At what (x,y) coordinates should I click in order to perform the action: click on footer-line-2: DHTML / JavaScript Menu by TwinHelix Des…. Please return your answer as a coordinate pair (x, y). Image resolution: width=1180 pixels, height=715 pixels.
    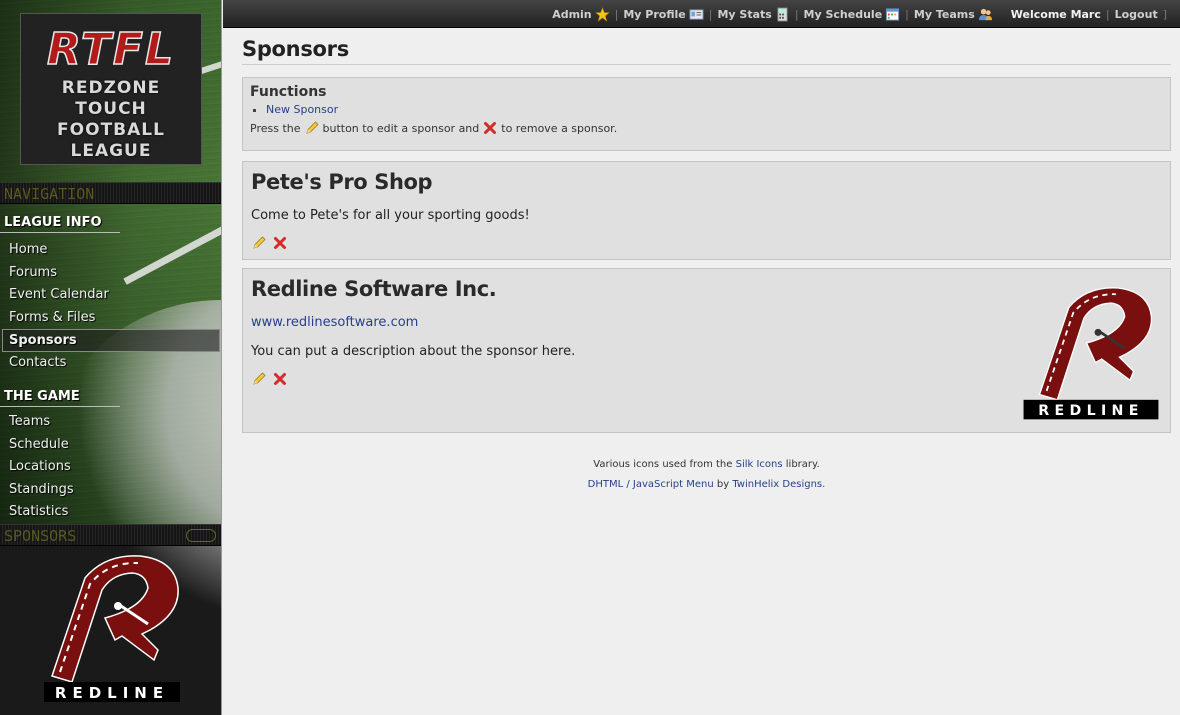
    Looking at the image, I should click on (706, 485).